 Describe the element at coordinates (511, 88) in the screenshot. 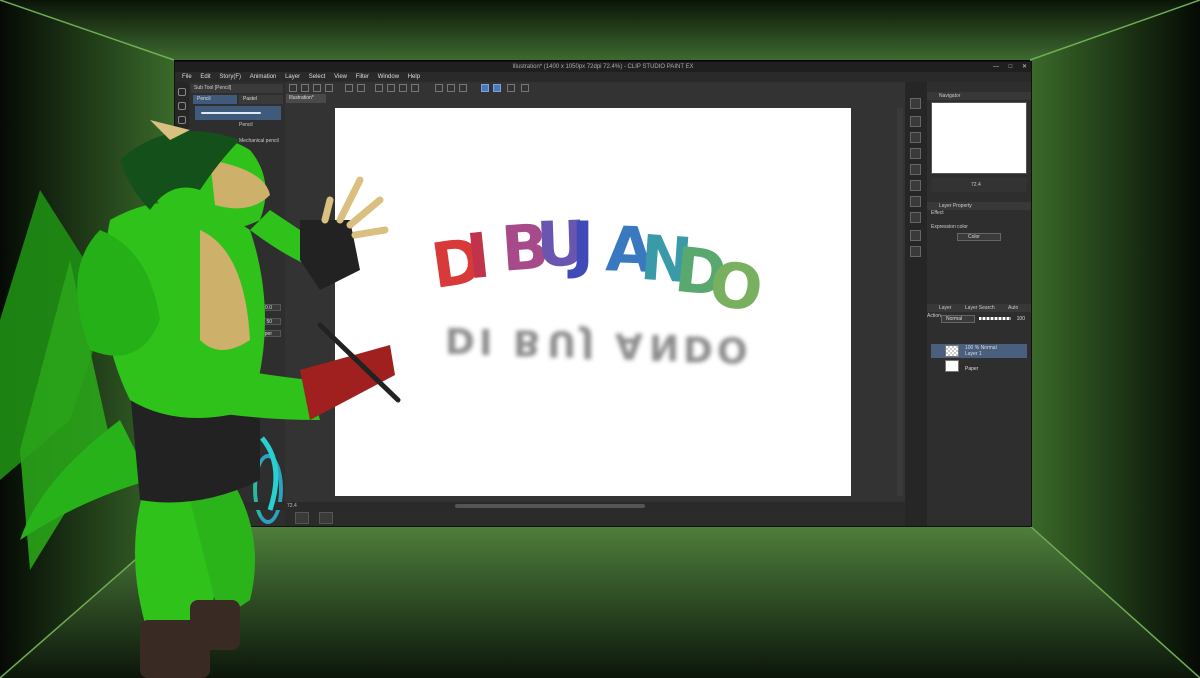

I see `snap-special-icon` at that location.